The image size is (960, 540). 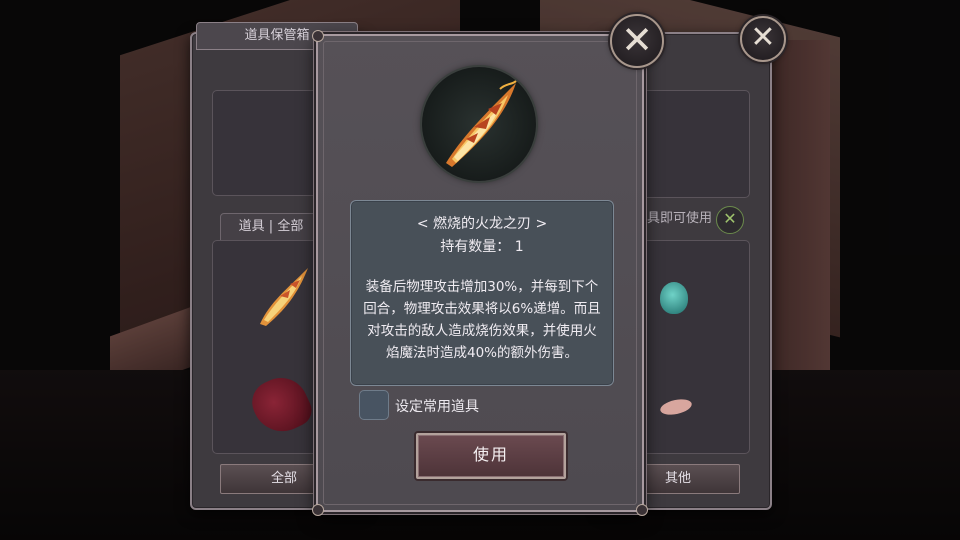 I want to click on inventory-grid-right, so click(x=690, y=347).